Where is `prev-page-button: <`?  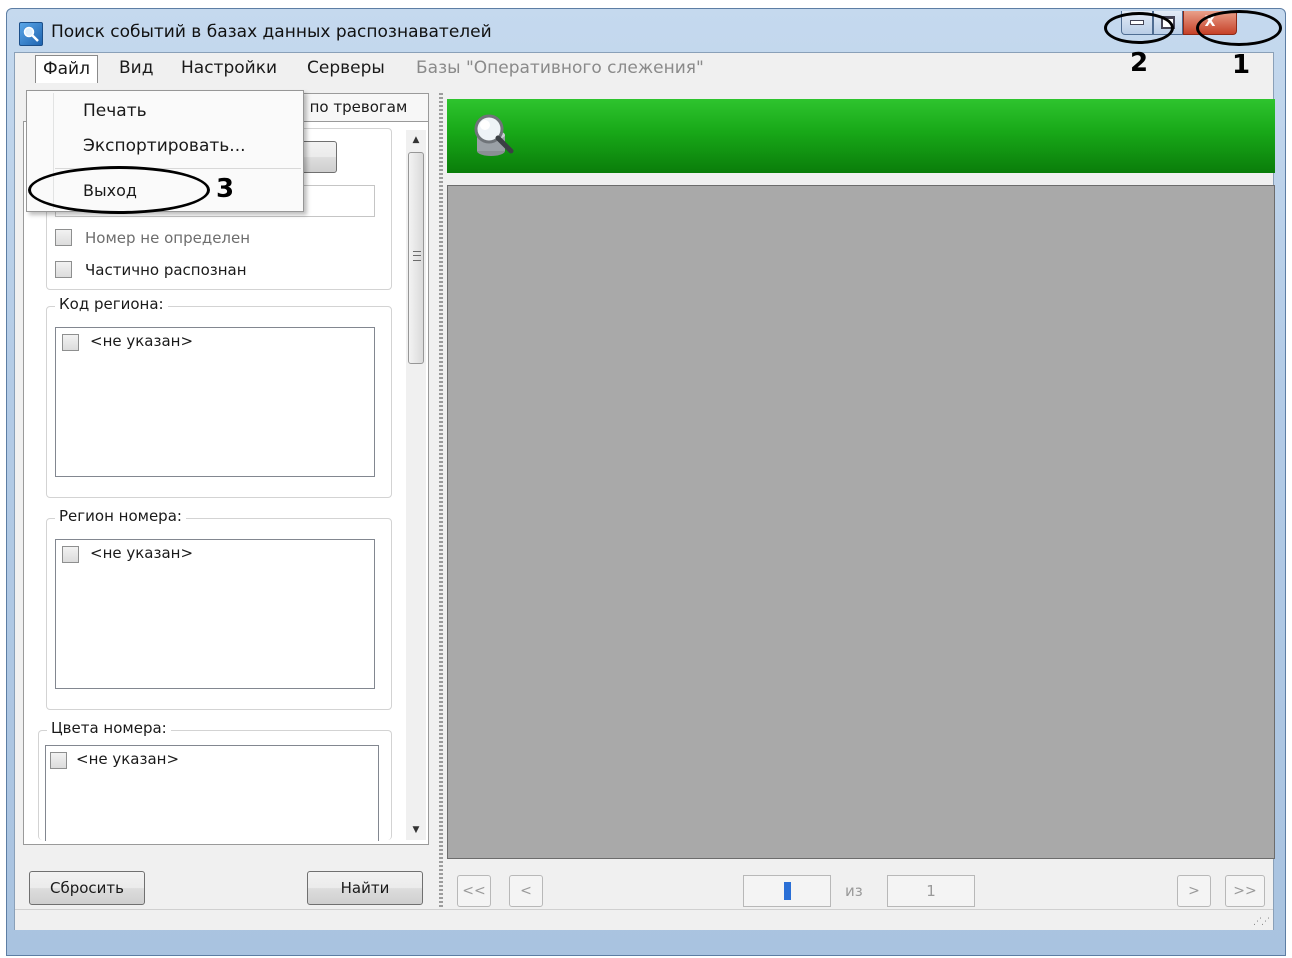 prev-page-button: < is located at coordinates (526, 891).